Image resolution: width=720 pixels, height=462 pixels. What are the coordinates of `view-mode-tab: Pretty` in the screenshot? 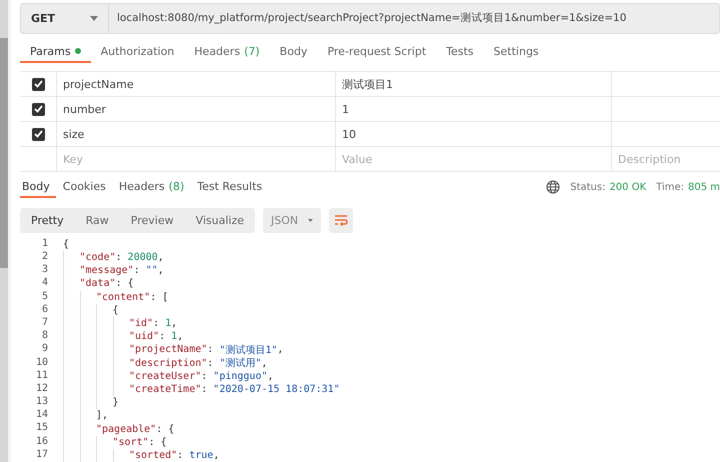 It's located at (47, 220).